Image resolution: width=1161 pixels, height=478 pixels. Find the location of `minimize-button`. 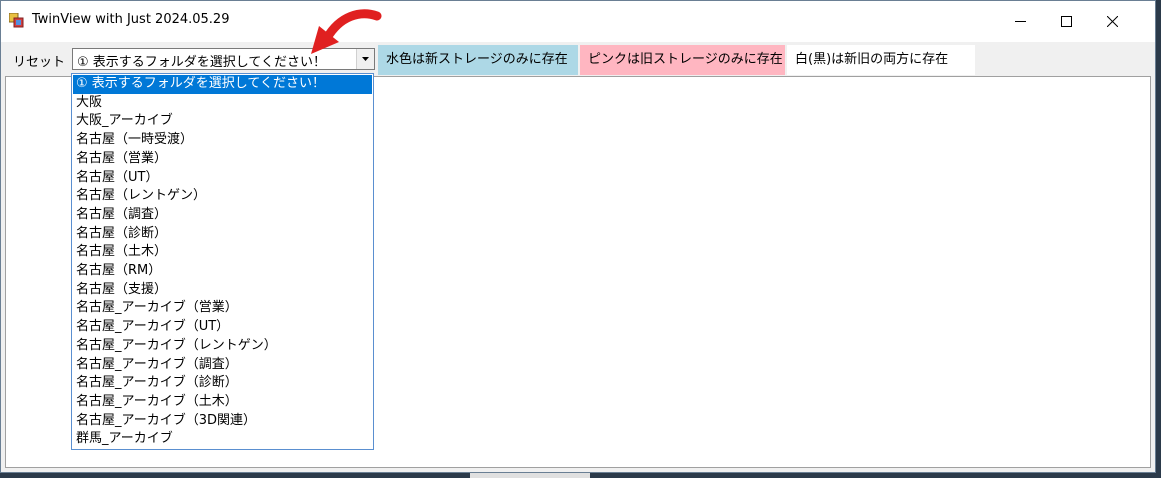

minimize-button is located at coordinates (1020, 21).